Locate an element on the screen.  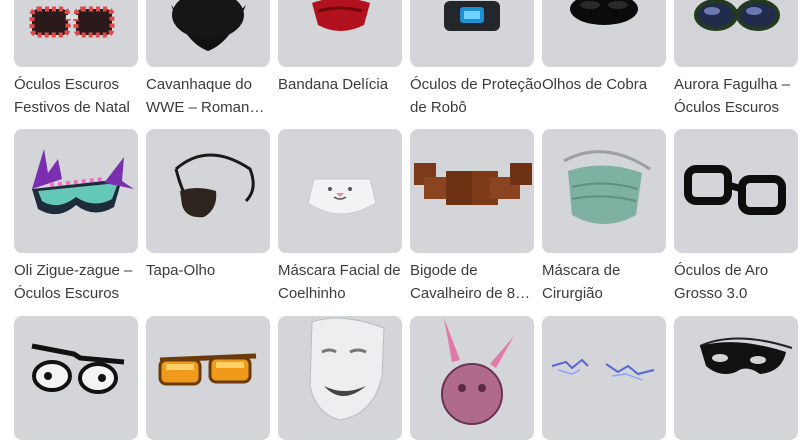
item-title: Óculos de Aro Grosso 3.0 is located at coordinates (721, 282).